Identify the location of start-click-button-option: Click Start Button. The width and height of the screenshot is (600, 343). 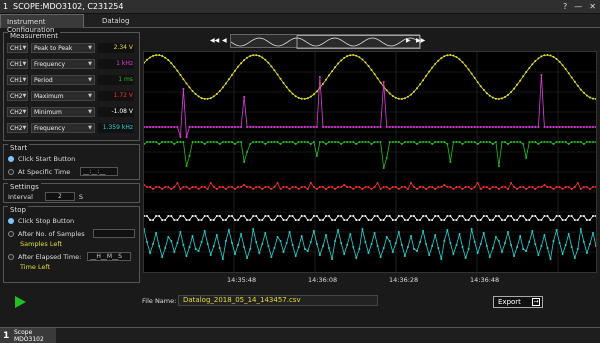
(71, 158).